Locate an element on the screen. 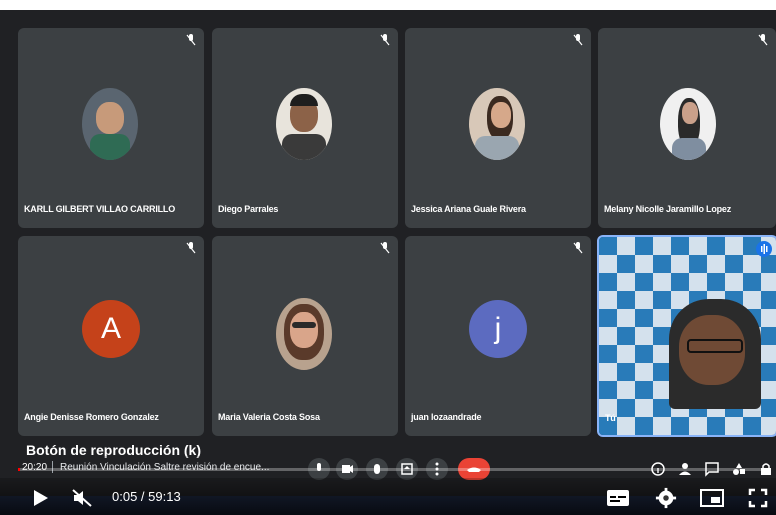 Image resolution: width=776 pixels, height=515 pixels. settings-icon is located at coordinates (666, 498).